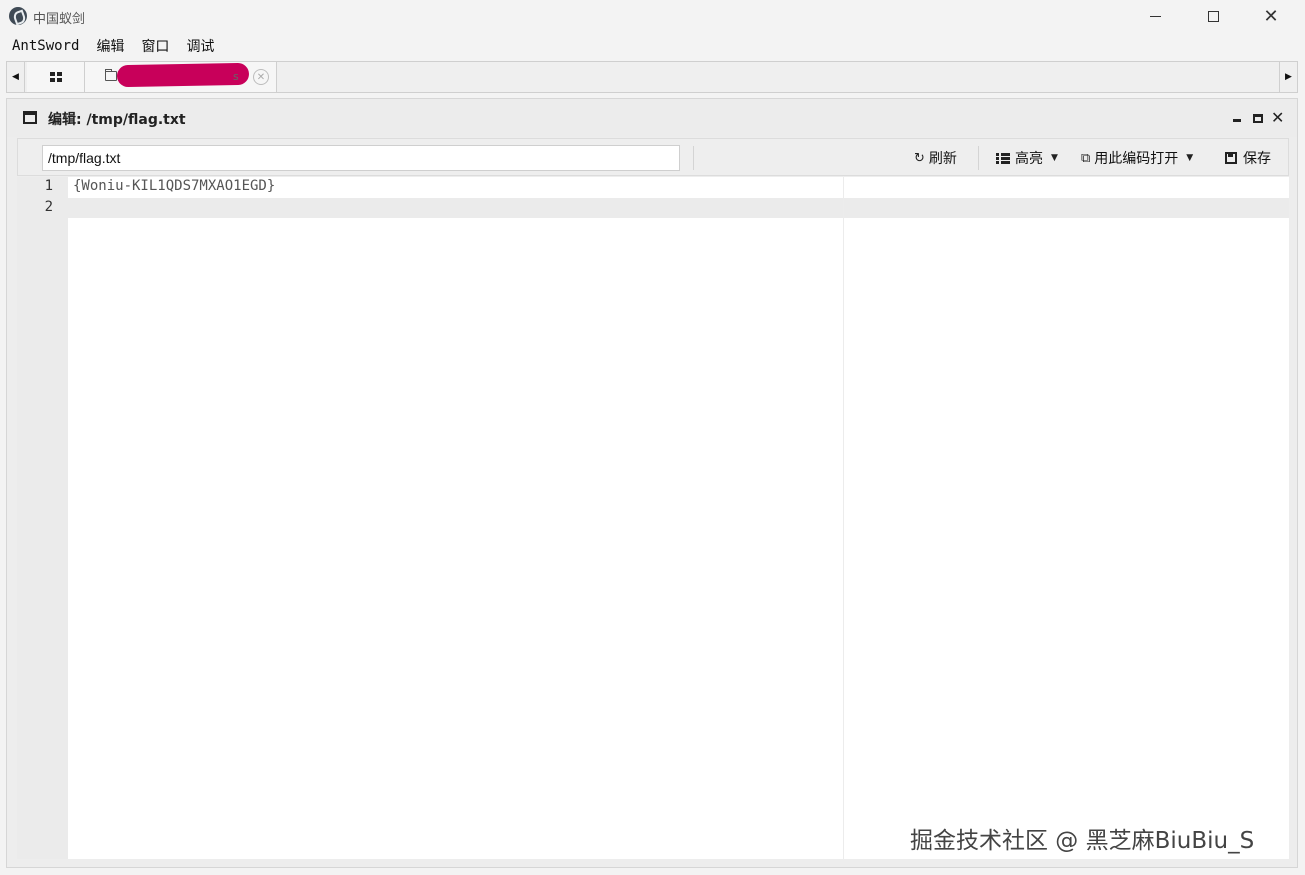  I want to click on menu-debug: 调试, so click(200, 46).